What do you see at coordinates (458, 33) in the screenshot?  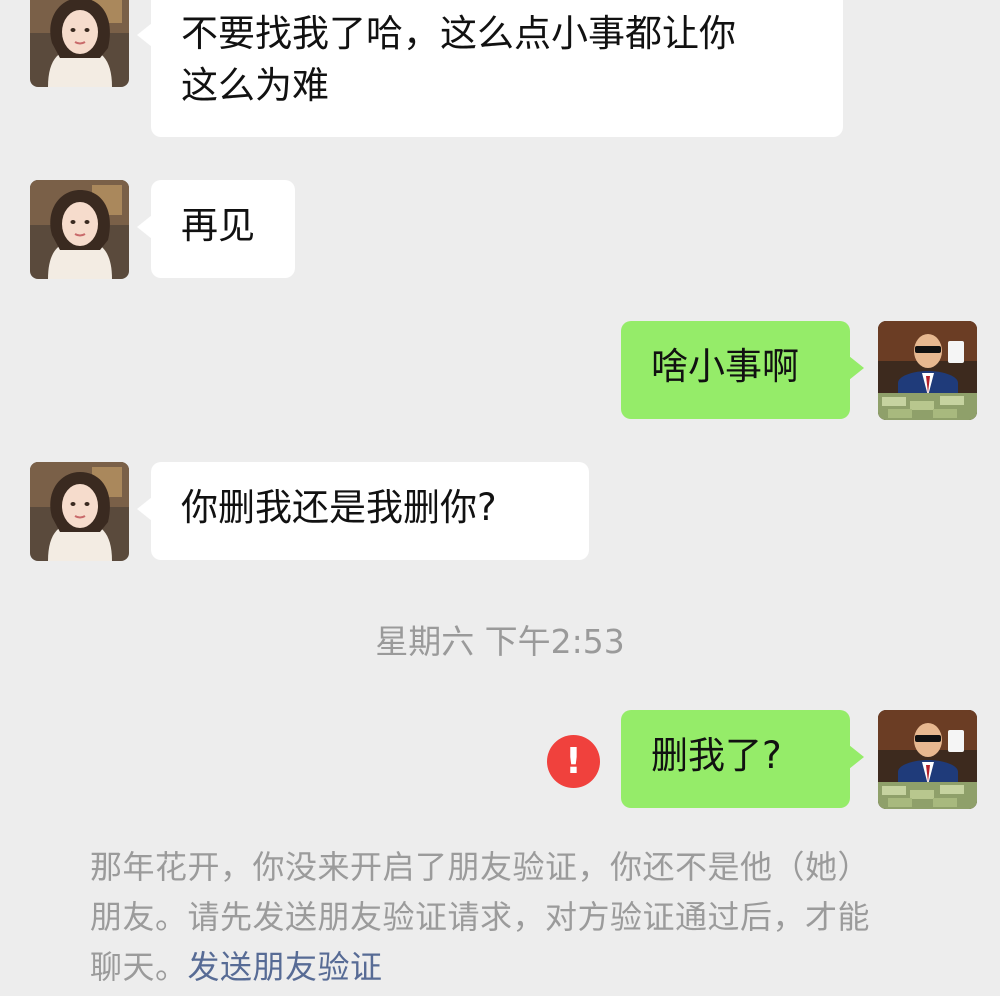 I see `message-text-line: 不要找我了哈，这么点小事都让你` at bounding box center [458, 33].